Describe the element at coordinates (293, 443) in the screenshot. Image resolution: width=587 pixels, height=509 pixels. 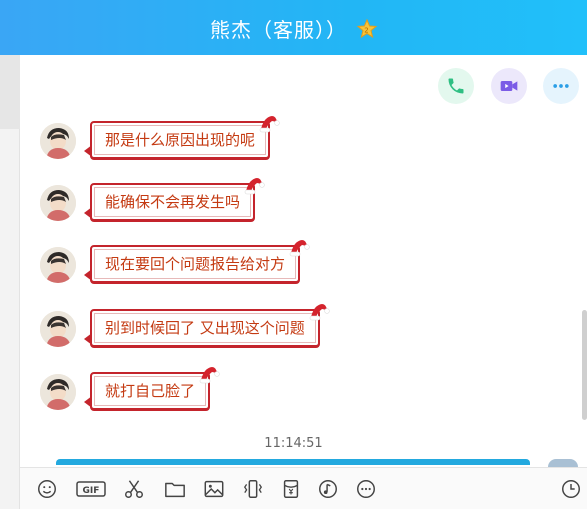
I see `message-timestamp: 11:14:51` at that location.